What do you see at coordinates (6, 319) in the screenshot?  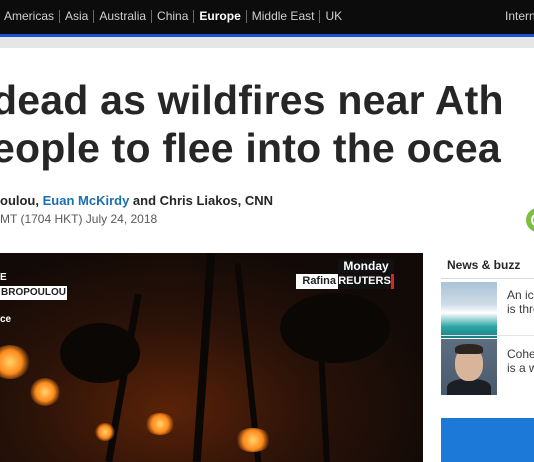 I see `chyron-subtitle: ce` at bounding box center [6, 319].